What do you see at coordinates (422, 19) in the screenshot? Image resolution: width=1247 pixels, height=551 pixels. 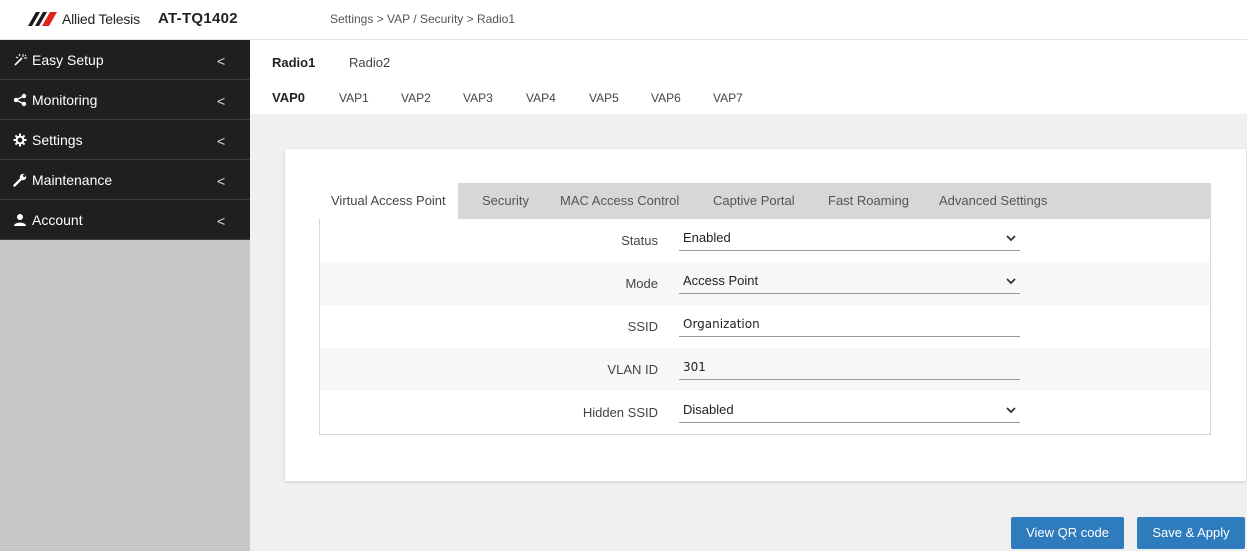 I see `breadcrumb: Settings > VAP / Security > Radio1` at bounding box center [422, 19].